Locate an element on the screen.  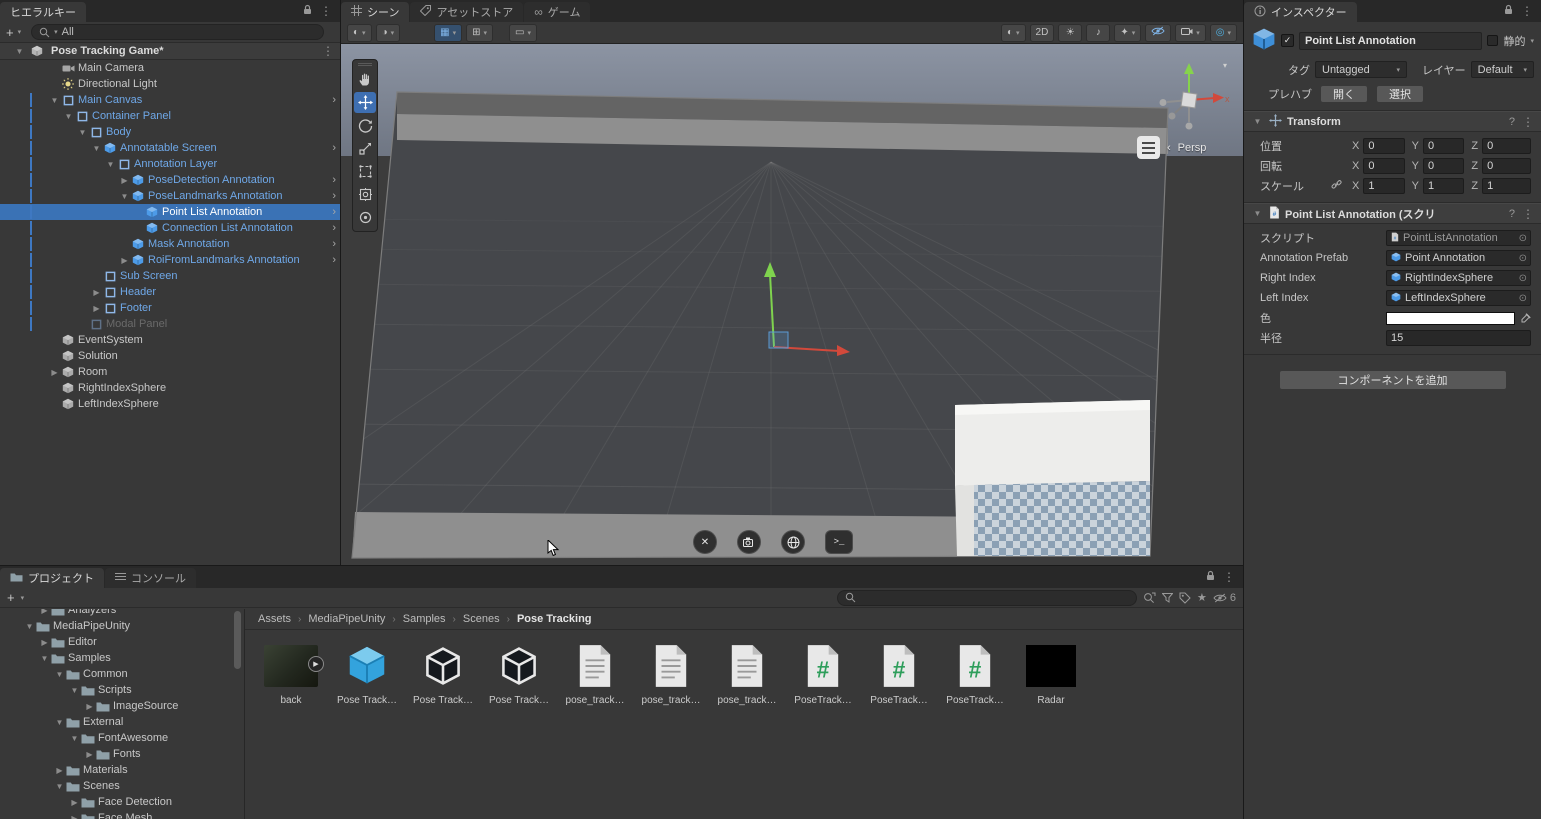
project-folder-item: ▶ Materials is located at coordinates (122, 770).